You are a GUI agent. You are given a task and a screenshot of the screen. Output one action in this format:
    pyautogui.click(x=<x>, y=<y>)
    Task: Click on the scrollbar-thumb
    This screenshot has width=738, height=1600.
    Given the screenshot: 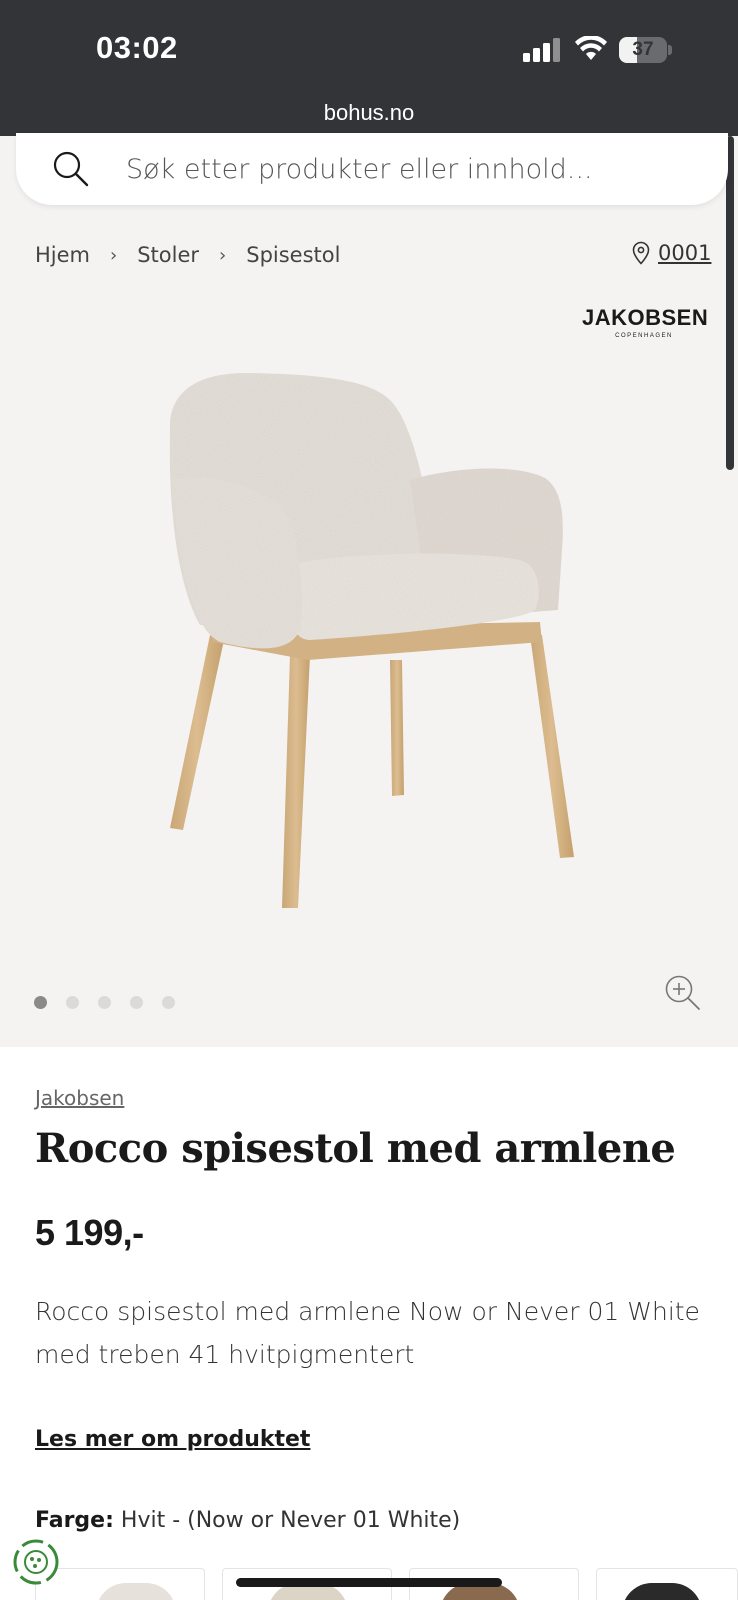 What is the action you would take?
    pyautogui.click(x=730, y=303)
    